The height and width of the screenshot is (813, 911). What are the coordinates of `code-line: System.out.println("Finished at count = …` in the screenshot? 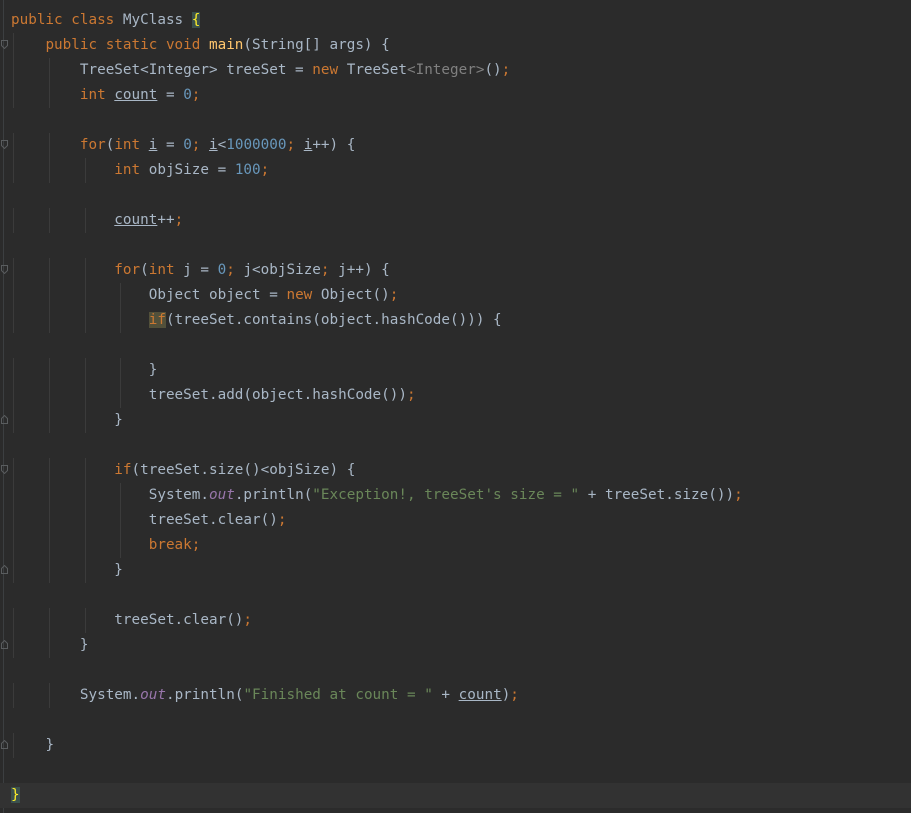 It's located at (461, 695).